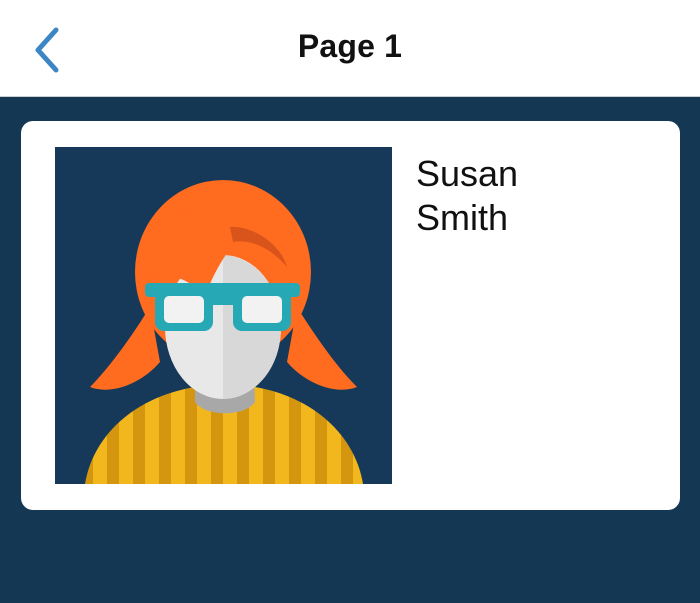  Describe the element at coordinates (467, 173) in the screenshot. I see `first-name: Susan` at that location.